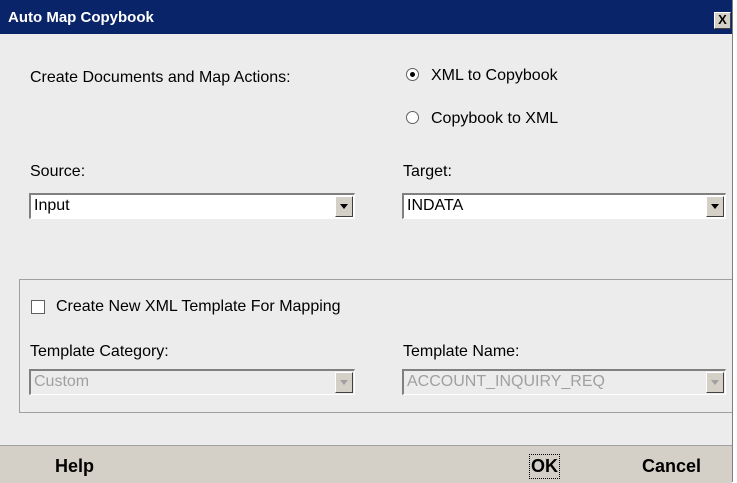 This screenshot has height=483, width=737. I want to click on title-bar: Auto Map Copybook X, so click(366, 17).